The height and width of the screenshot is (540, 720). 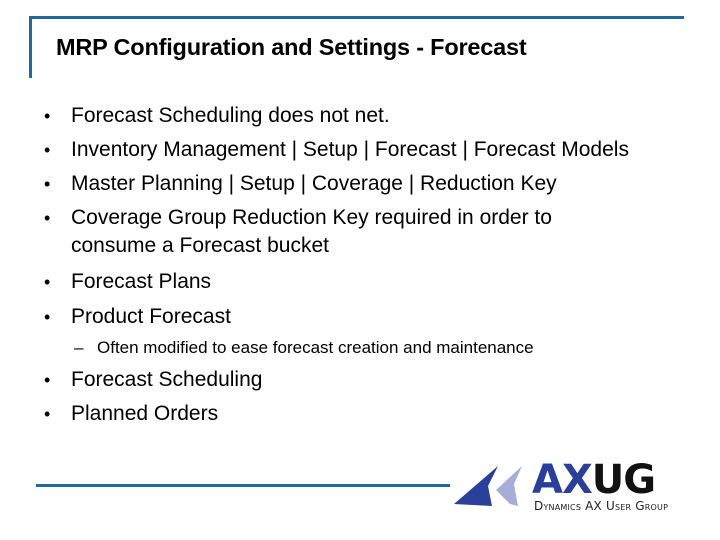 What do you see at coordinates (623, 480) in the screenshot?
I see `logo-ug-text: UG` at bounding box center [623, 480].